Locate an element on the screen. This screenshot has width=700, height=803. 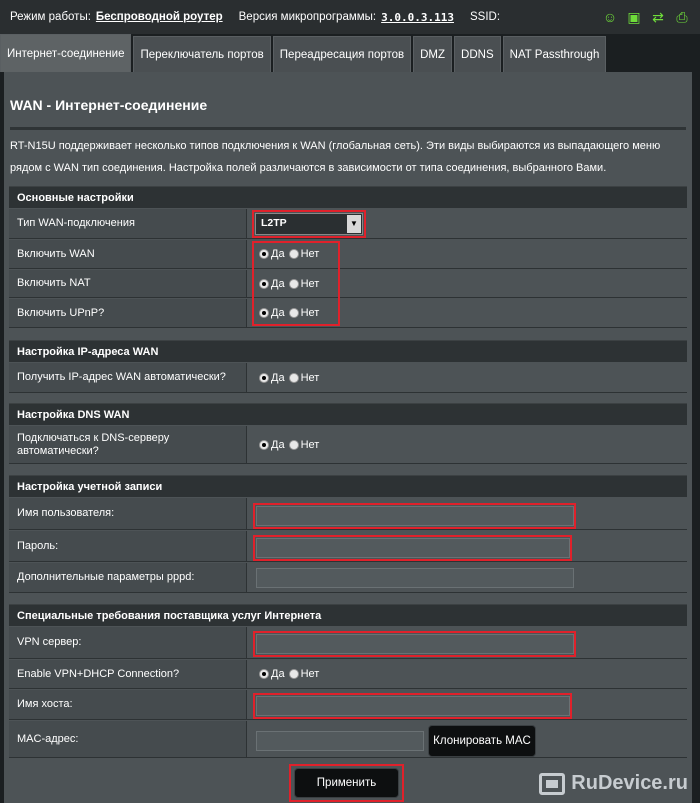
pppd-label: Дополнительные параметры pppd: is located at coordinates (128, 577).